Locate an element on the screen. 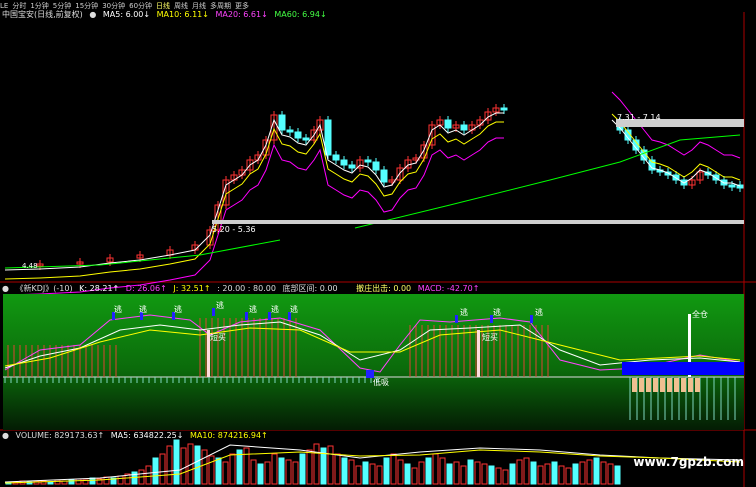  kdj-d-value: D: 26.06↑ is located at coordinates (146, 288).